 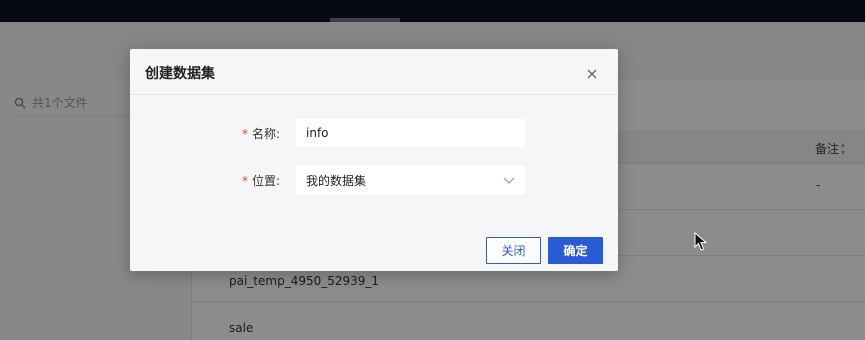 What do you see at coordinates (701, 241) in the screenshot?
I see `mouse-cursor-icon` at bounding box center [701, 241].